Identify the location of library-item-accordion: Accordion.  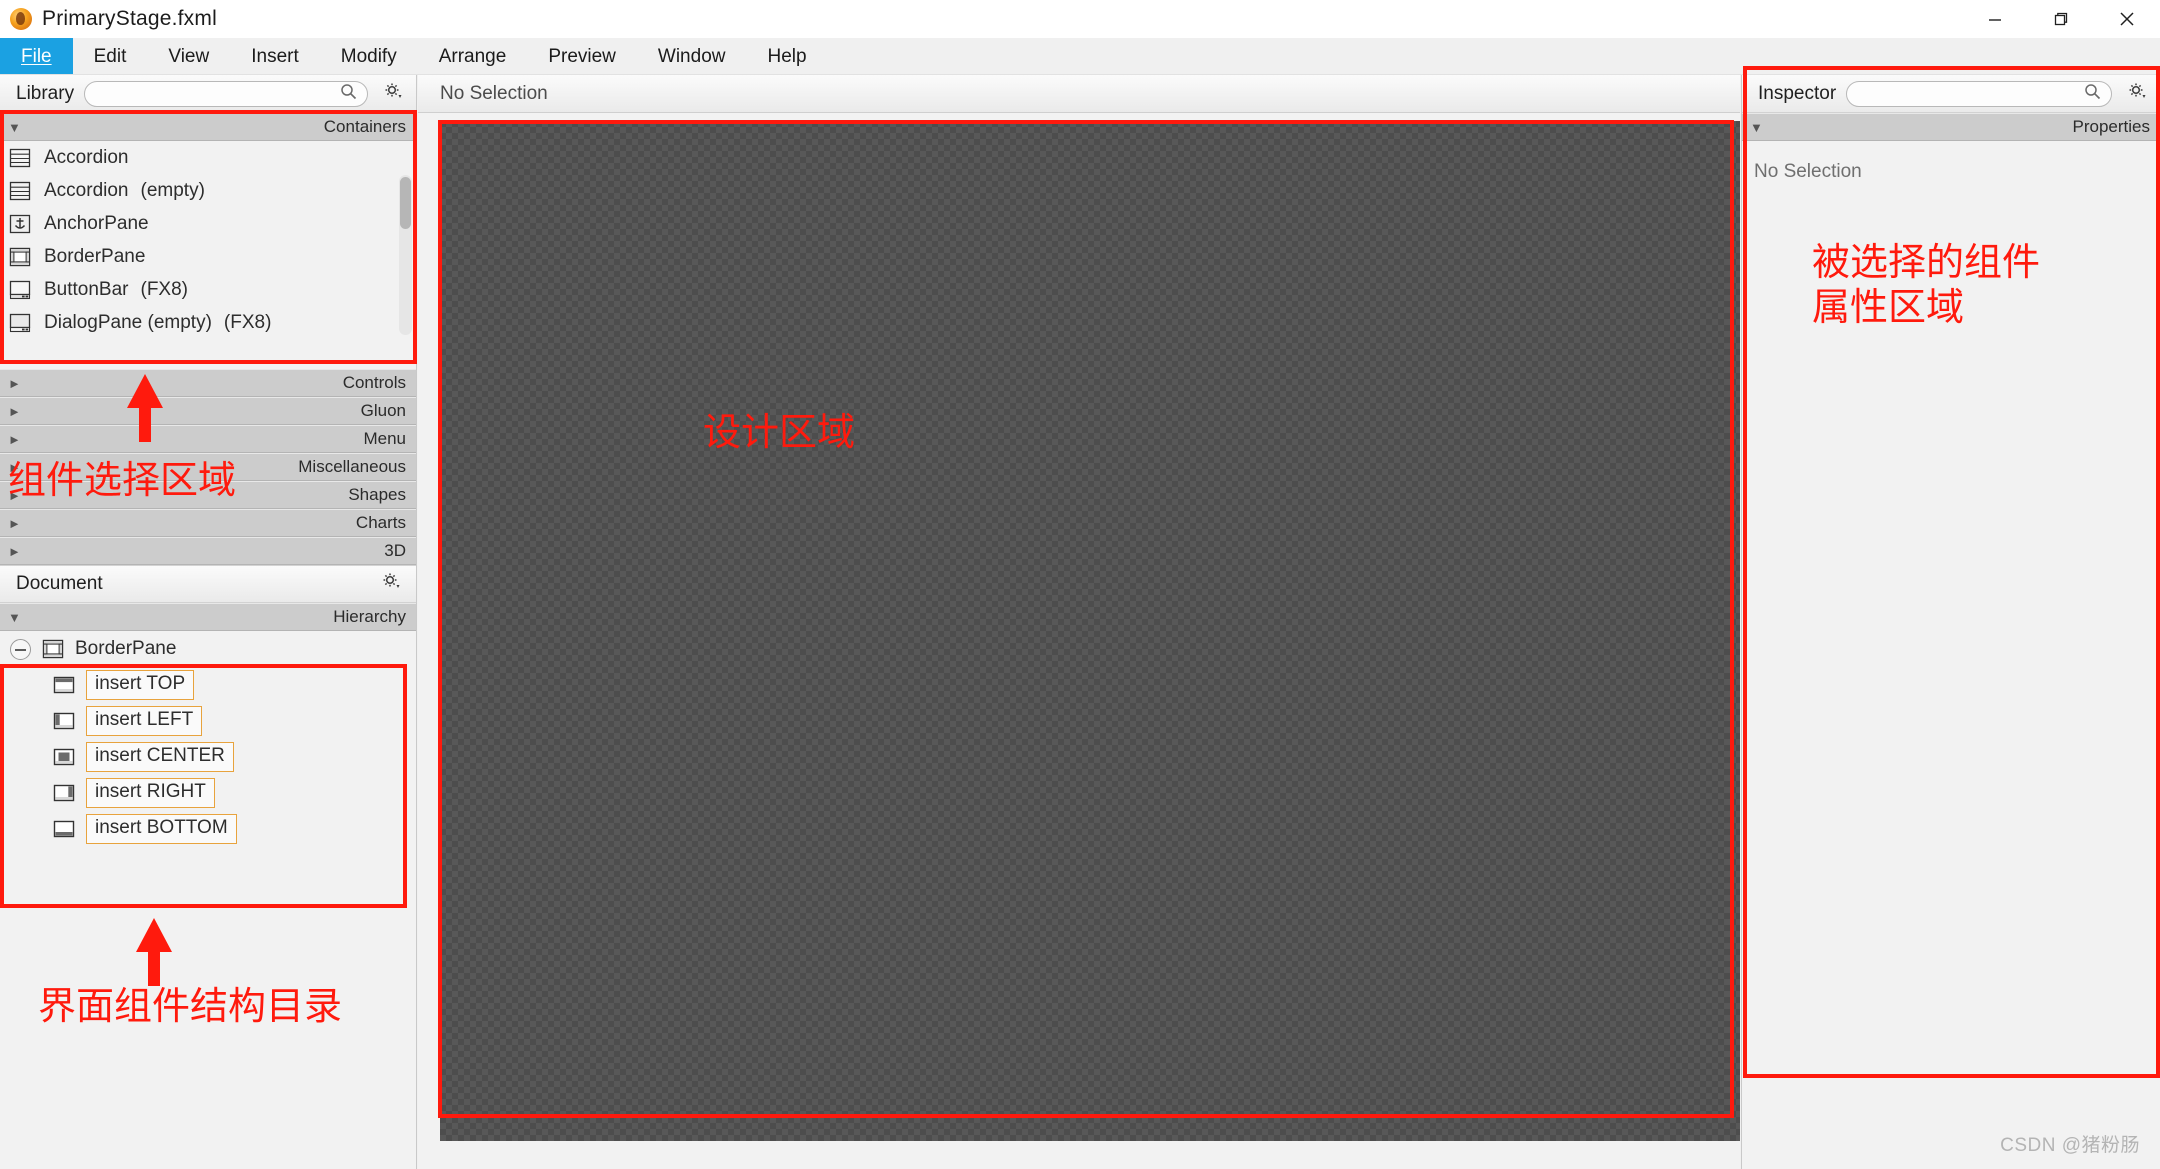
(208, 157).